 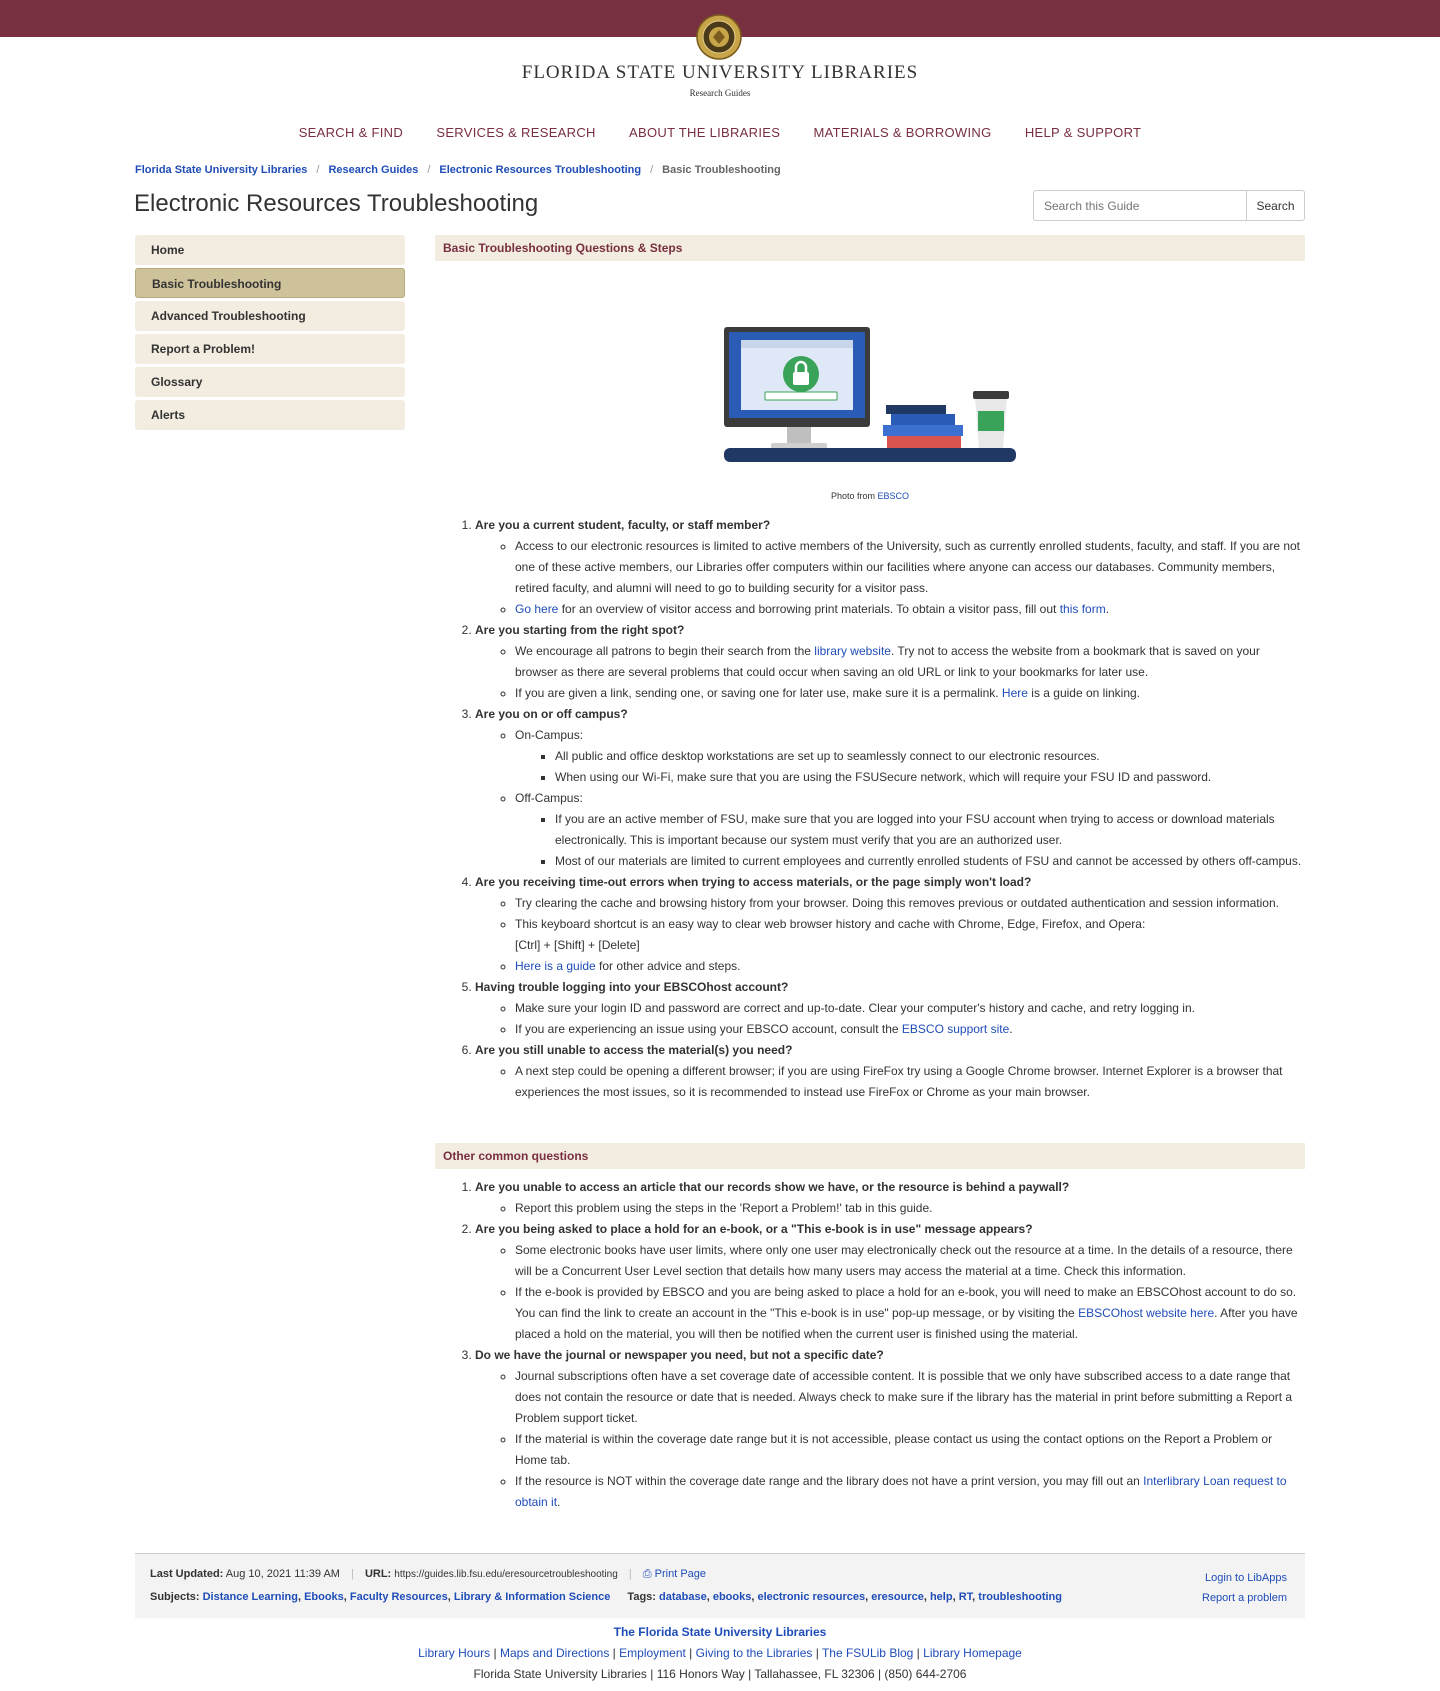 What do you see at coordinates (536, 609) in the screenshot?
I see `go-here-link: Go here` at bounding box center [536, 609].